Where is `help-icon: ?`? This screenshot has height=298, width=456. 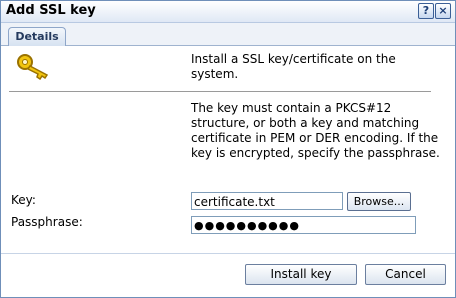 help-icon: ? is located at coordinates (426, 11).